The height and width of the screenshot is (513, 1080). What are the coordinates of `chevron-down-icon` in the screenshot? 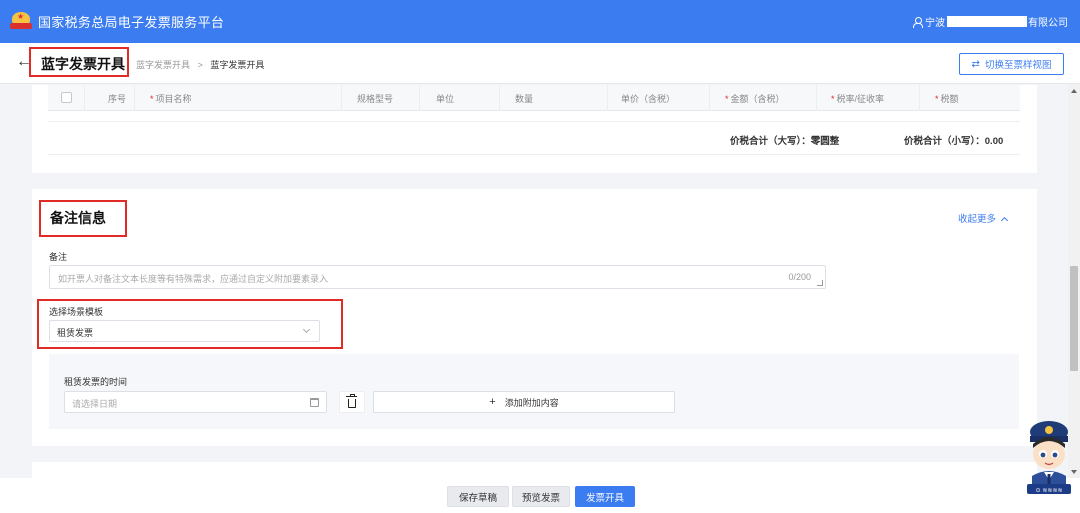 It's located at (306, 329).